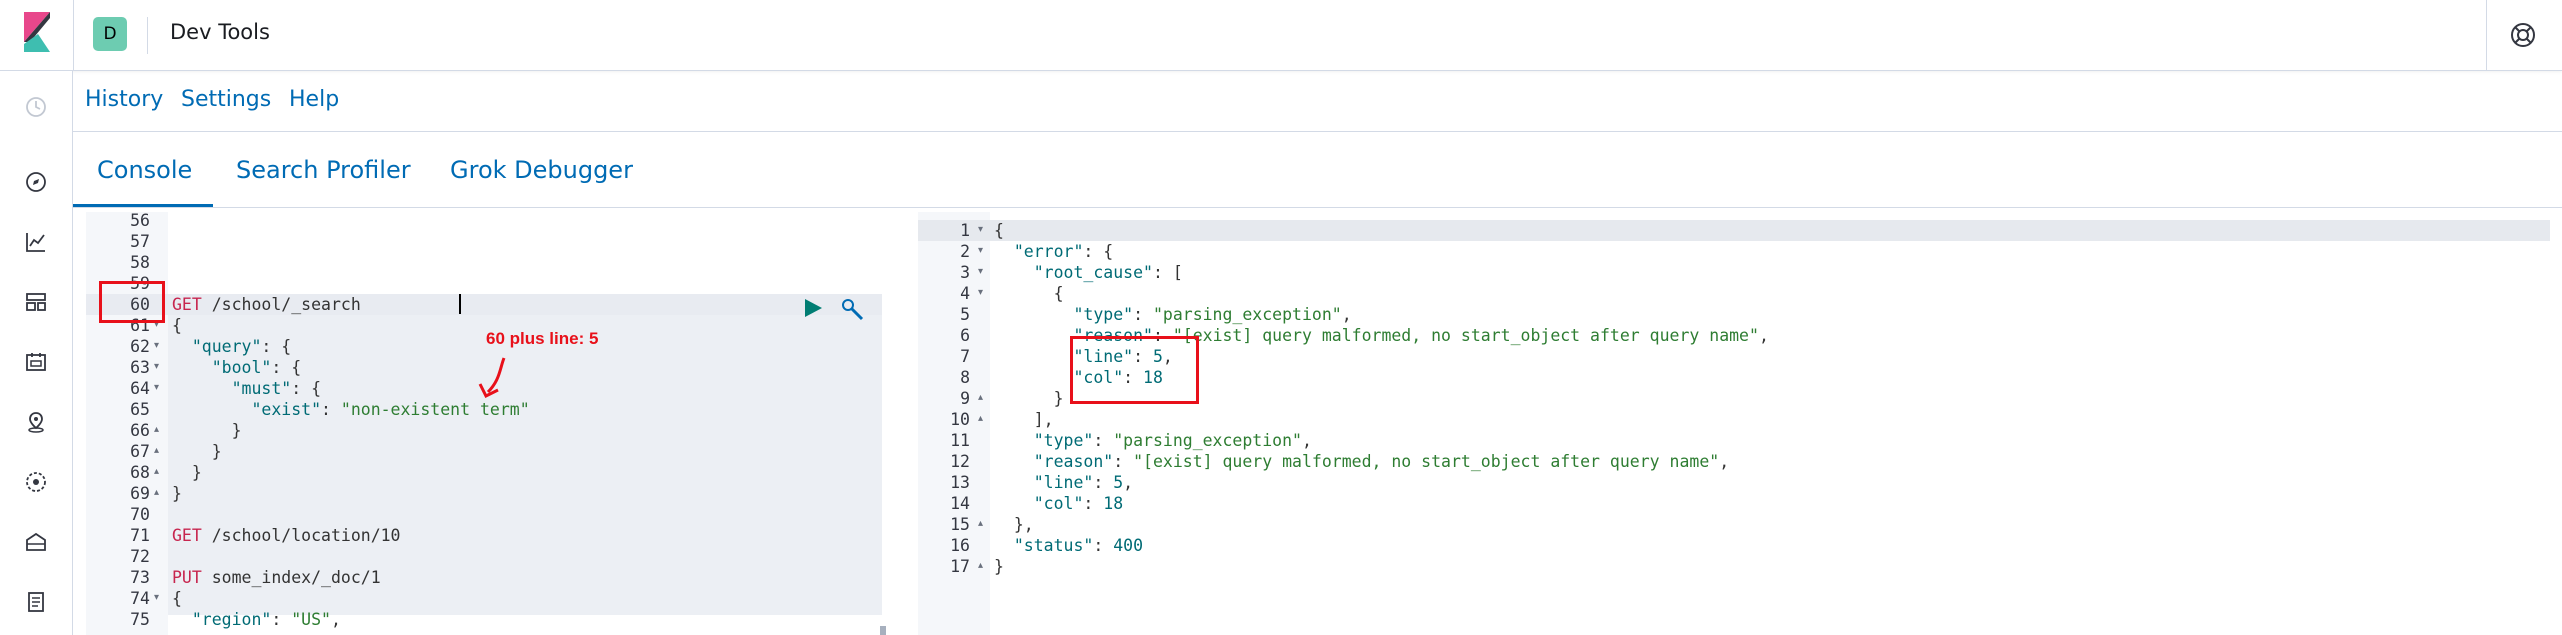 The width and height of the screenshot is (2562, 635). I want to click on code-token: : {, so click(276, 346).